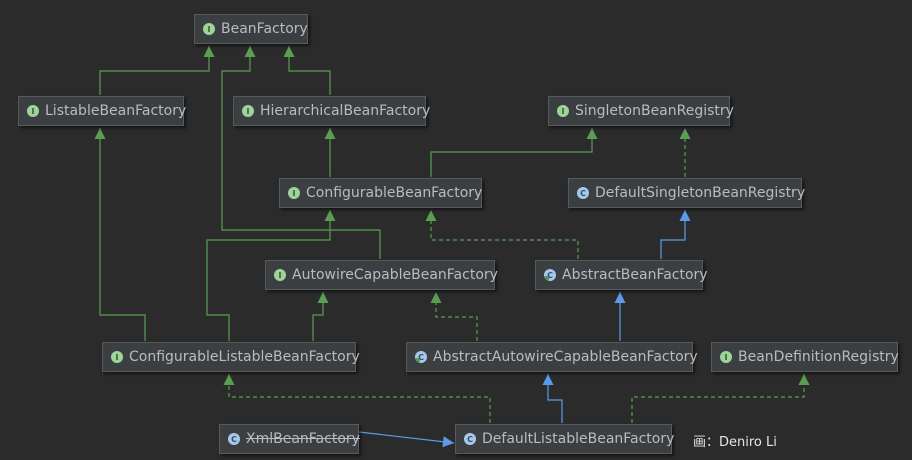 The width and height of the screenshot is (912, 460). I want to click on edge-configurablebeanfactory-to-hierarchicalbeanfactory, so click(330, 152).